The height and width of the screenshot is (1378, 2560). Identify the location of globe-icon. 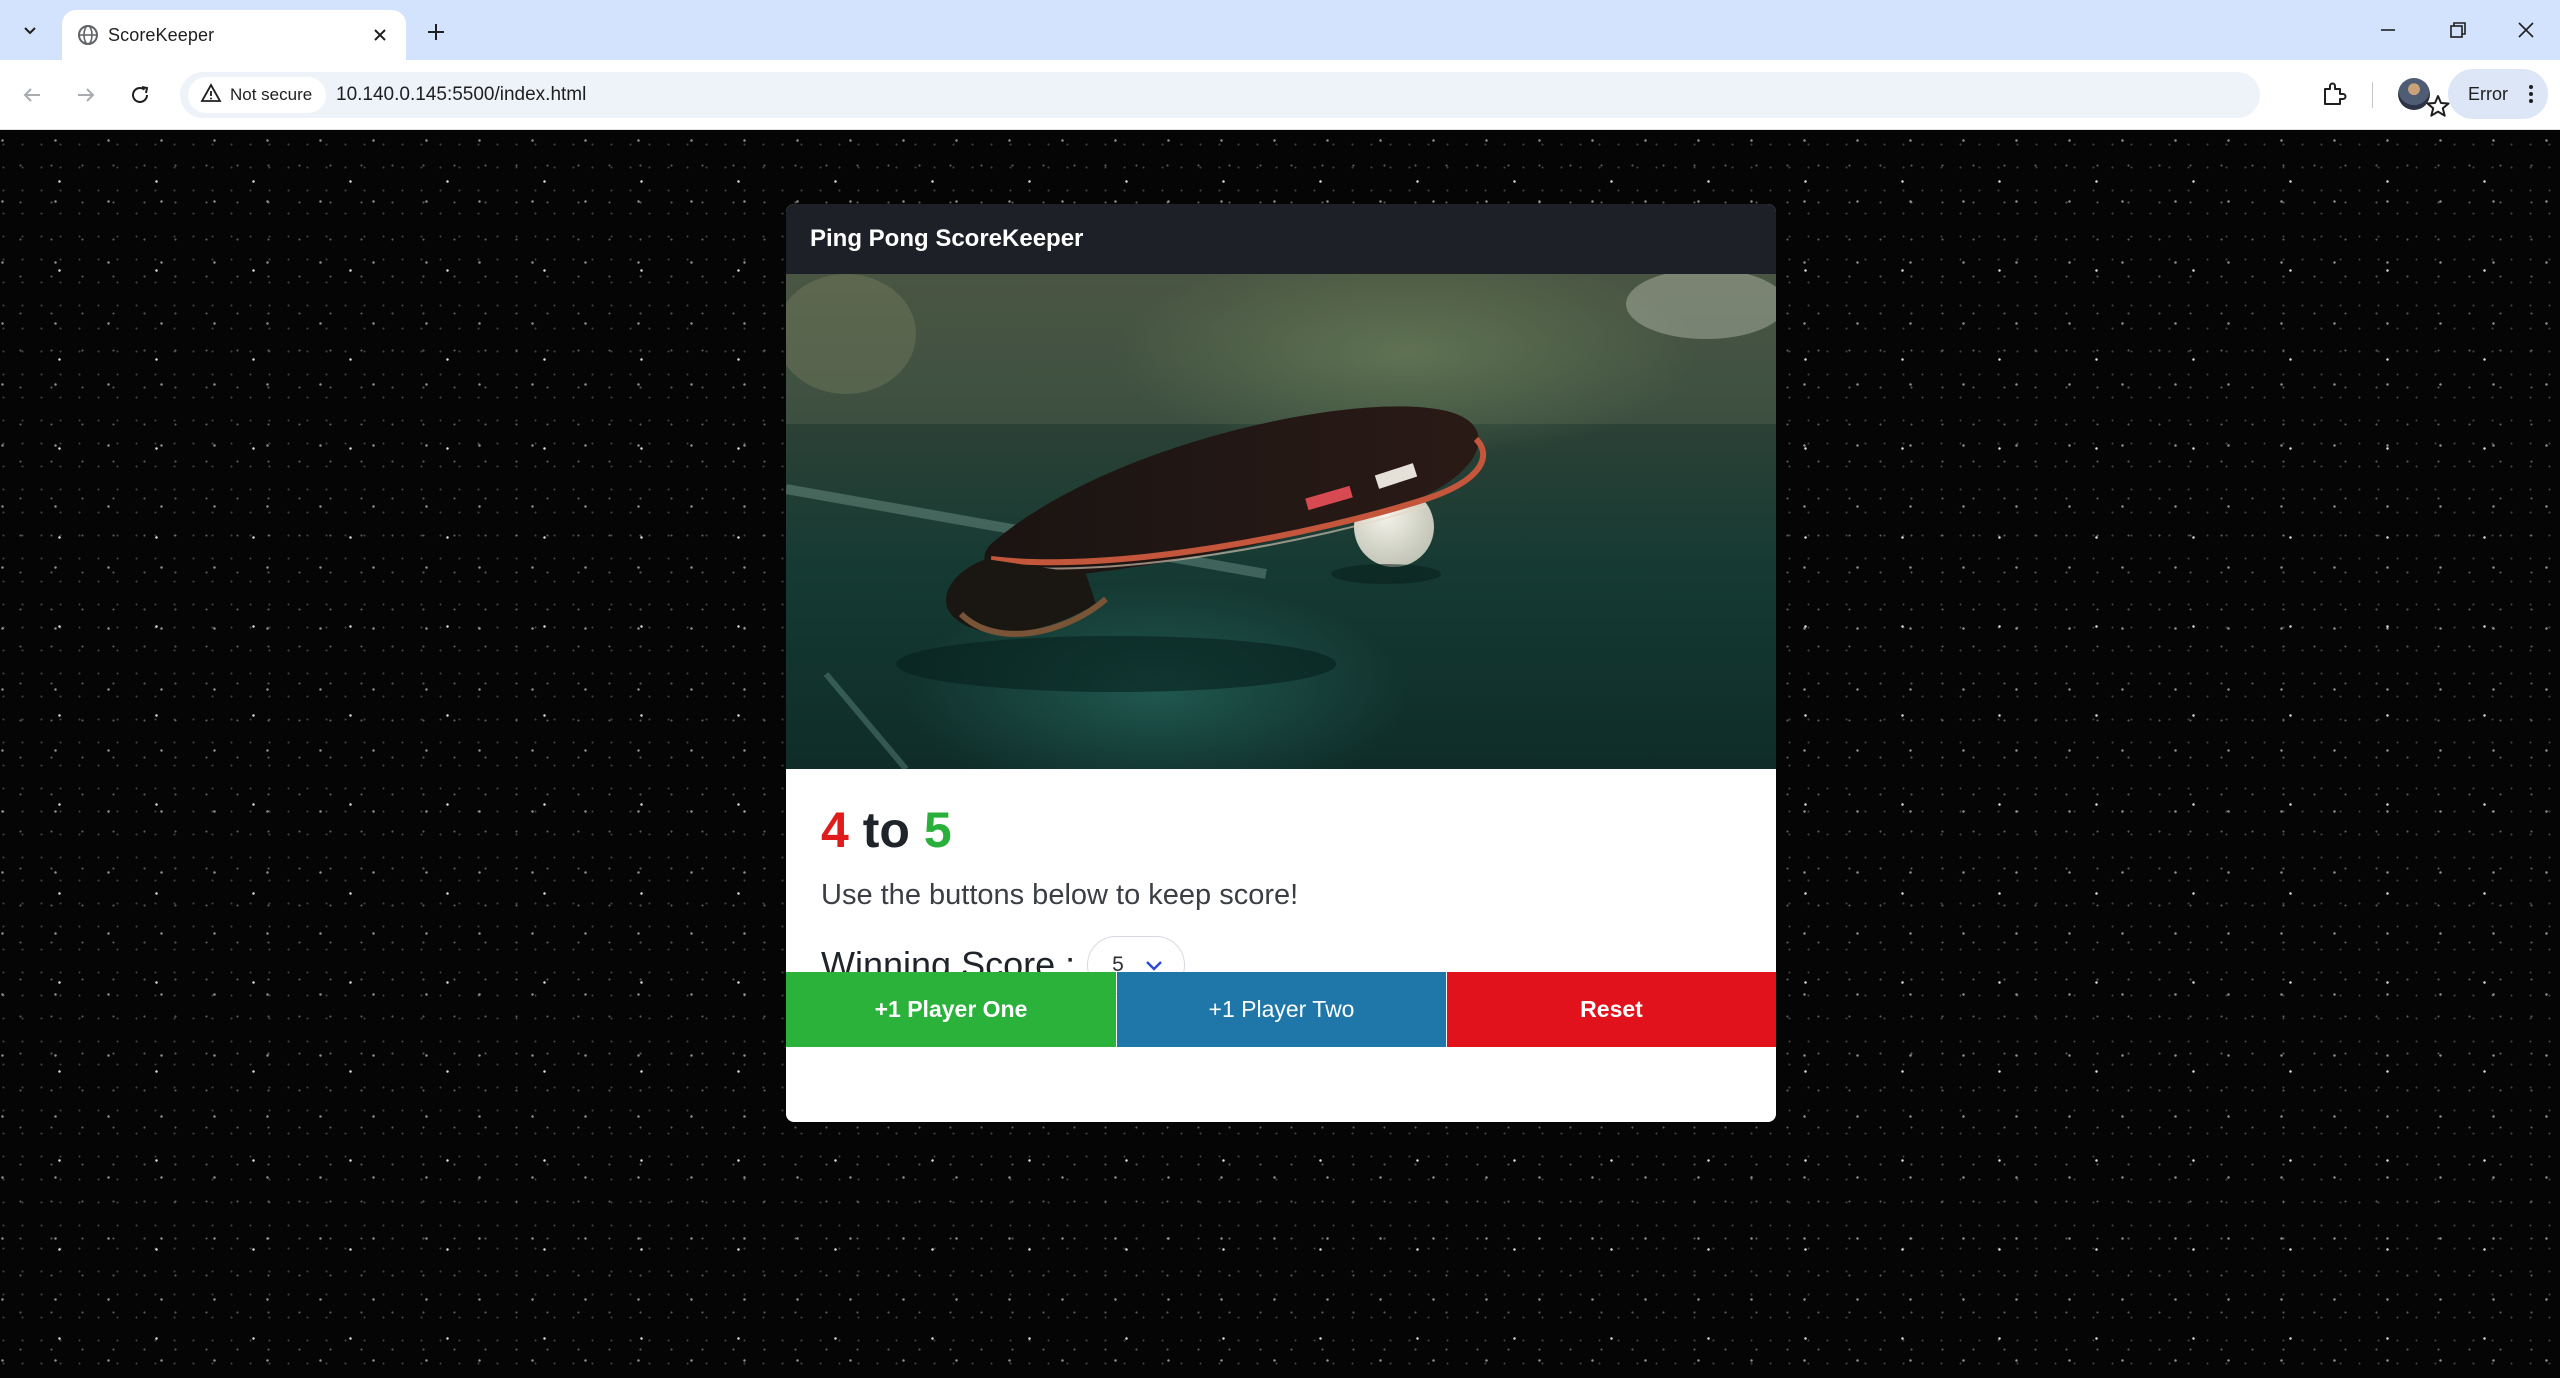
(88, 35).